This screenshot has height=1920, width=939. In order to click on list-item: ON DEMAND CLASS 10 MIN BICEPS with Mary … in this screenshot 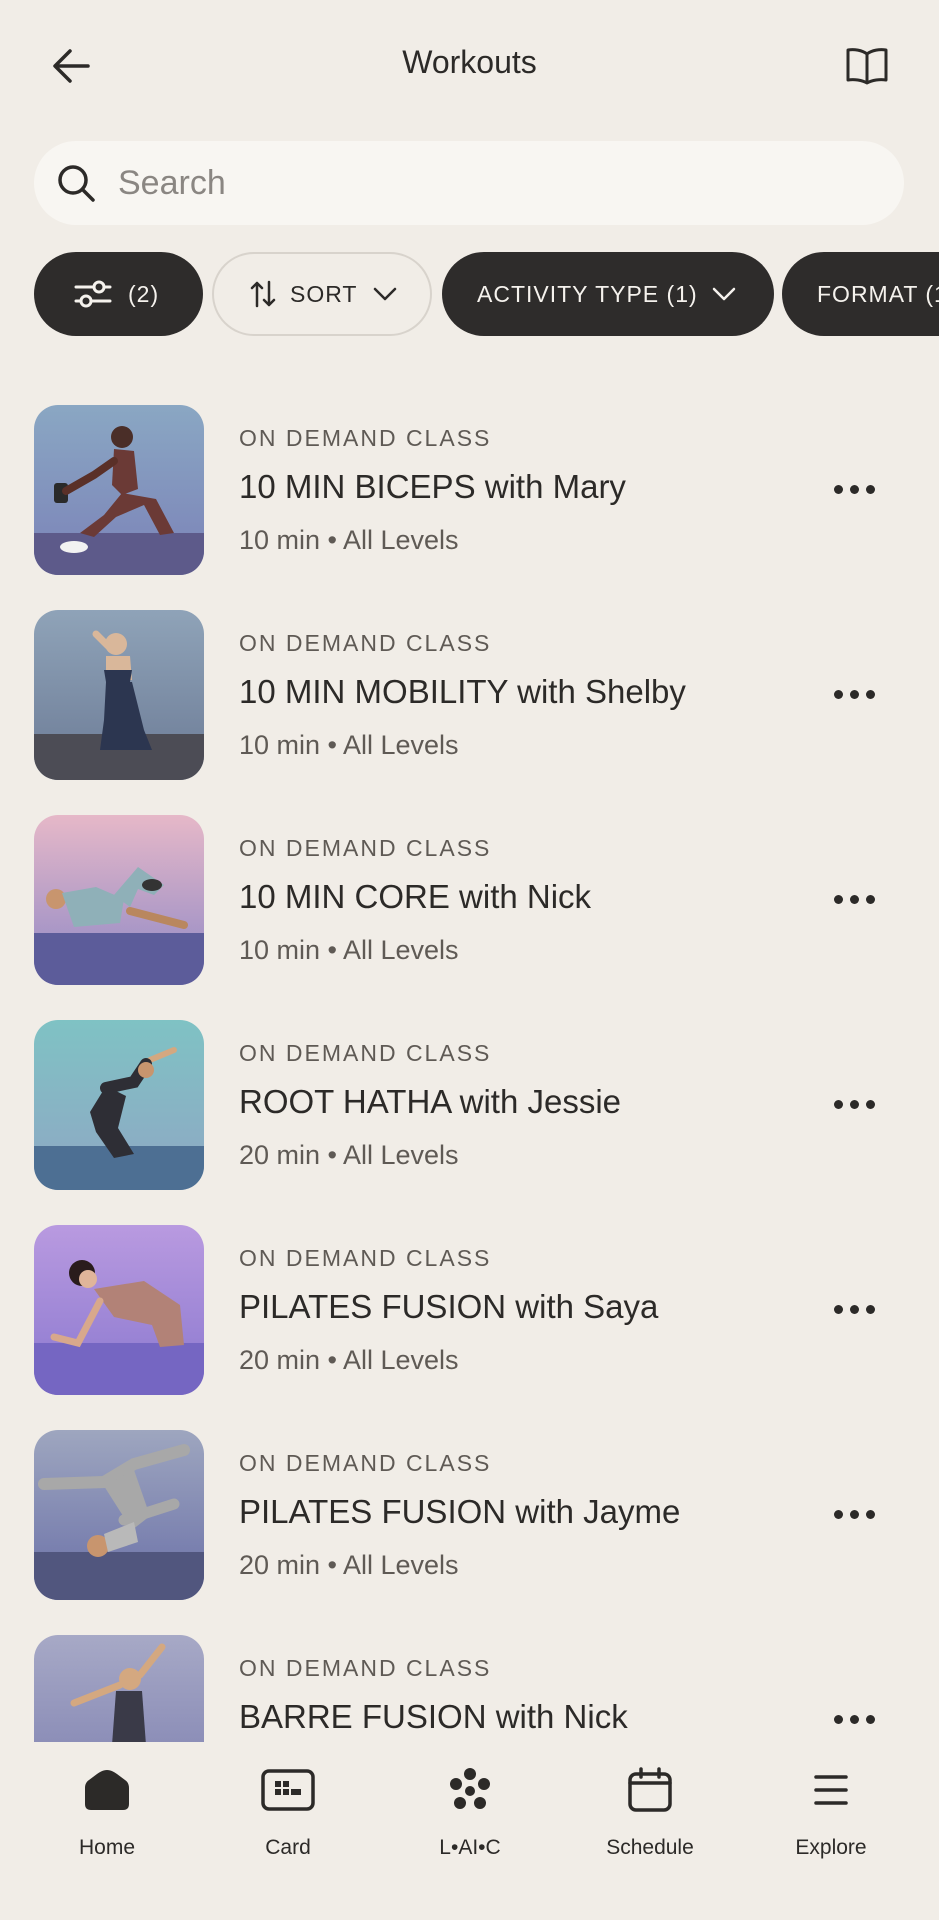, I will do `click(469, 487)`.